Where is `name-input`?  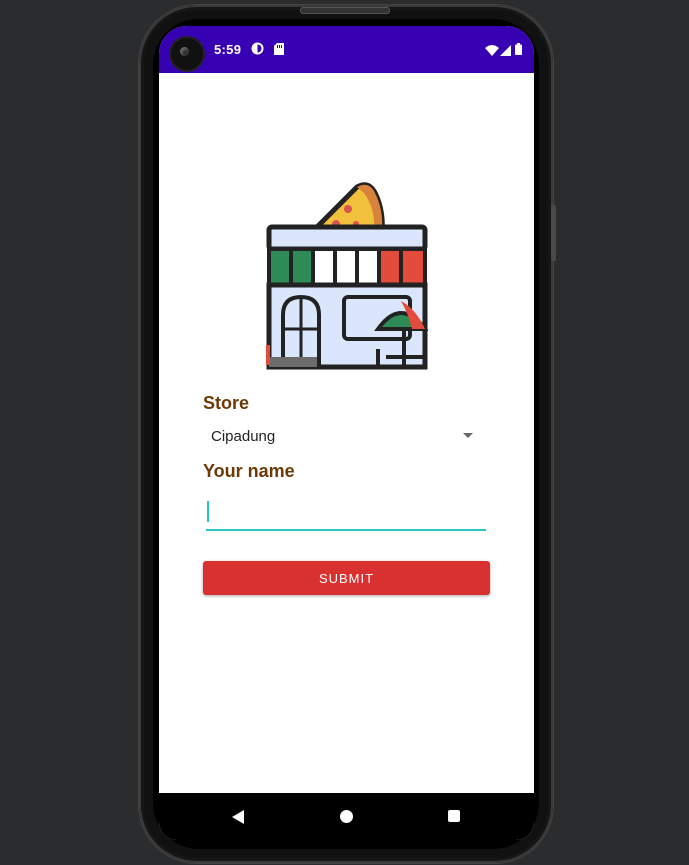
name-input is located at coordinates (347, 512).